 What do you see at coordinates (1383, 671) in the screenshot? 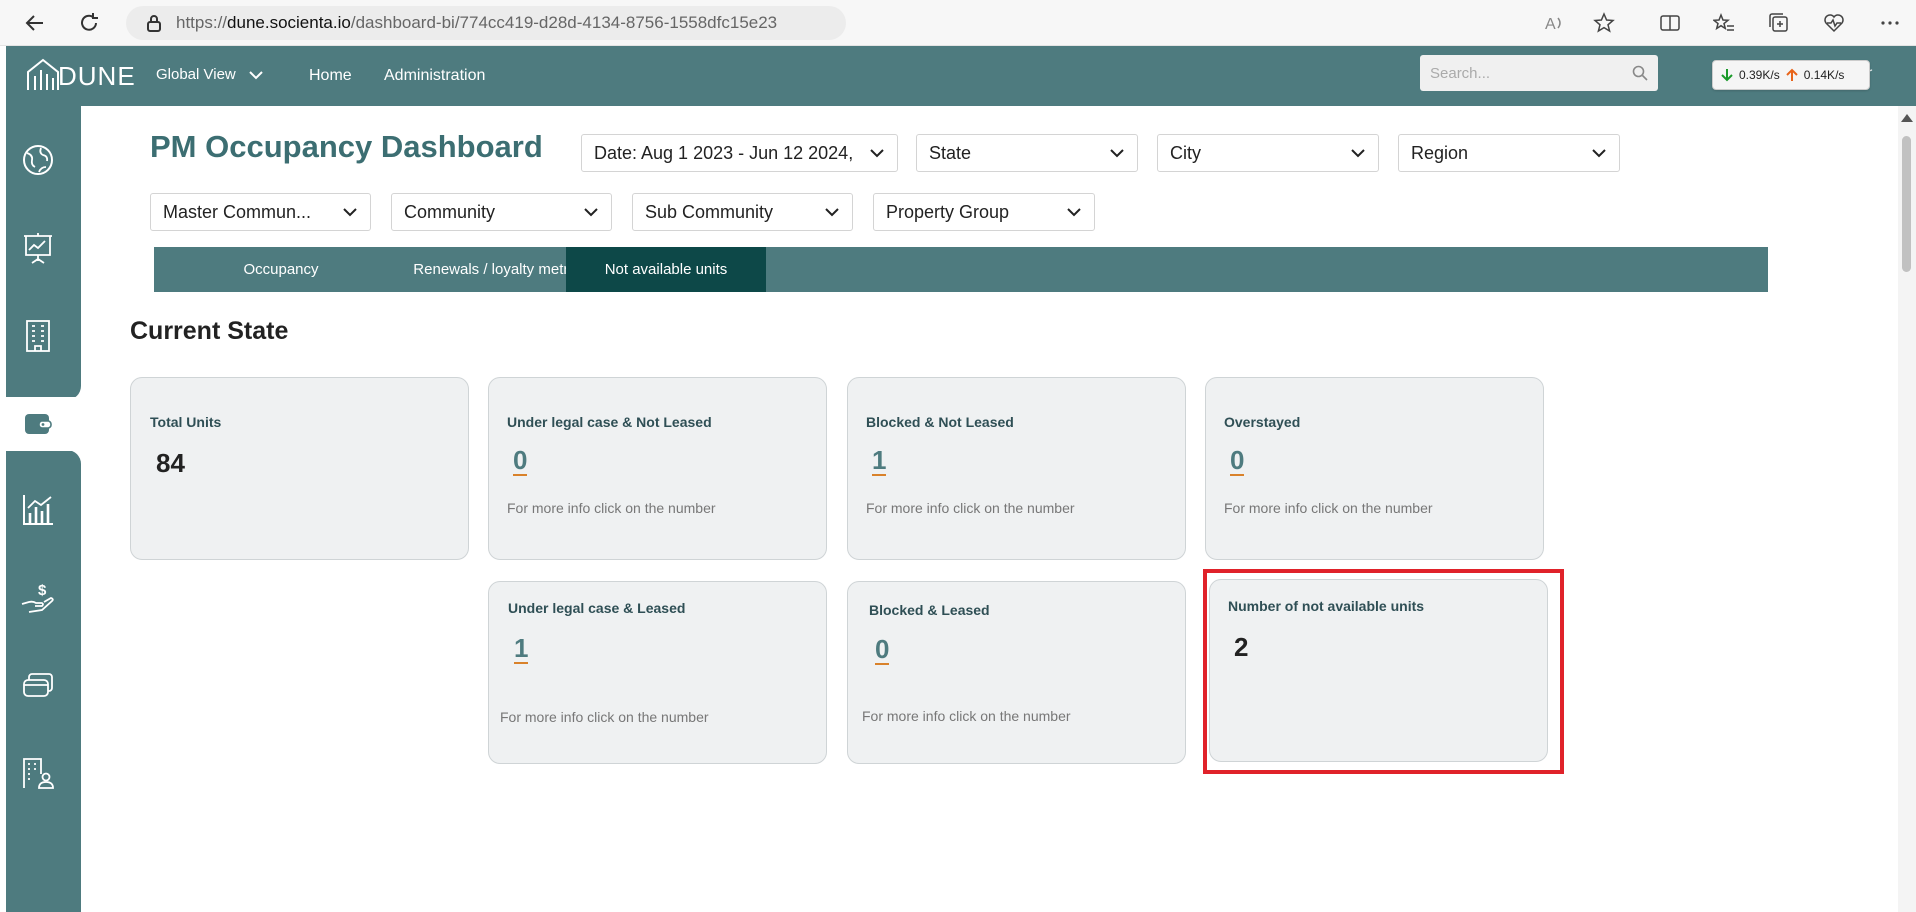
I see `highlight-box` at bounding box center [1383, 671].